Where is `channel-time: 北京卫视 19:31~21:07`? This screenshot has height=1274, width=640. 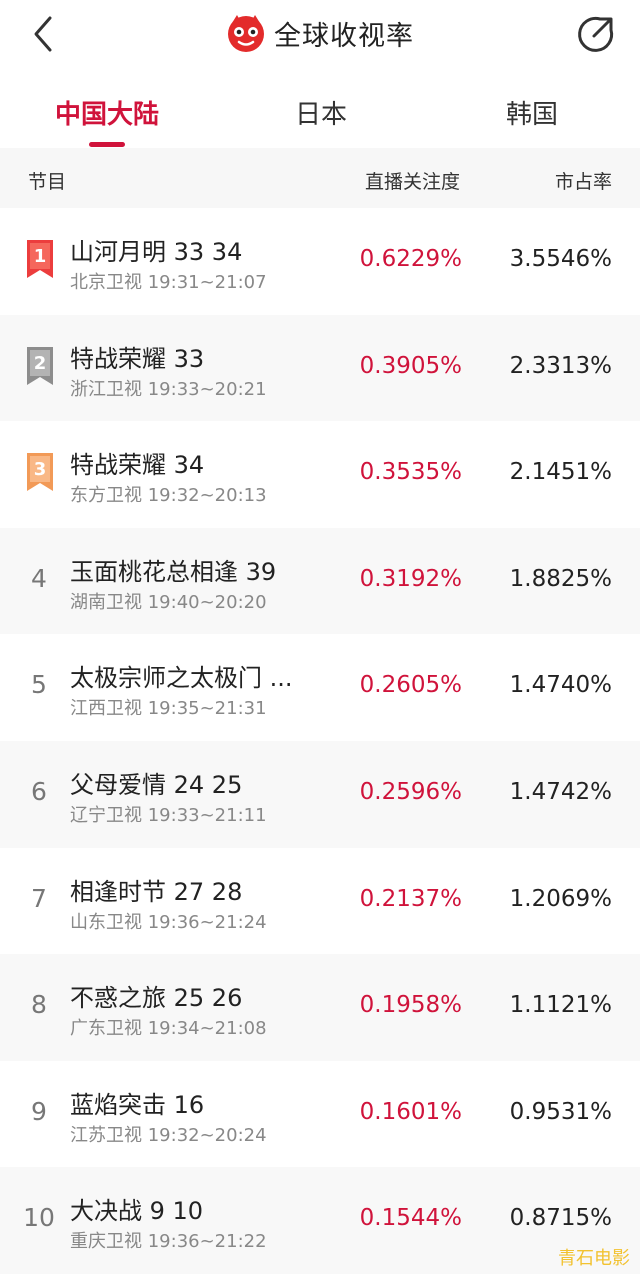 channel-time: 北京卫视 19:31~21:07 is located at coordinates (168, 282).